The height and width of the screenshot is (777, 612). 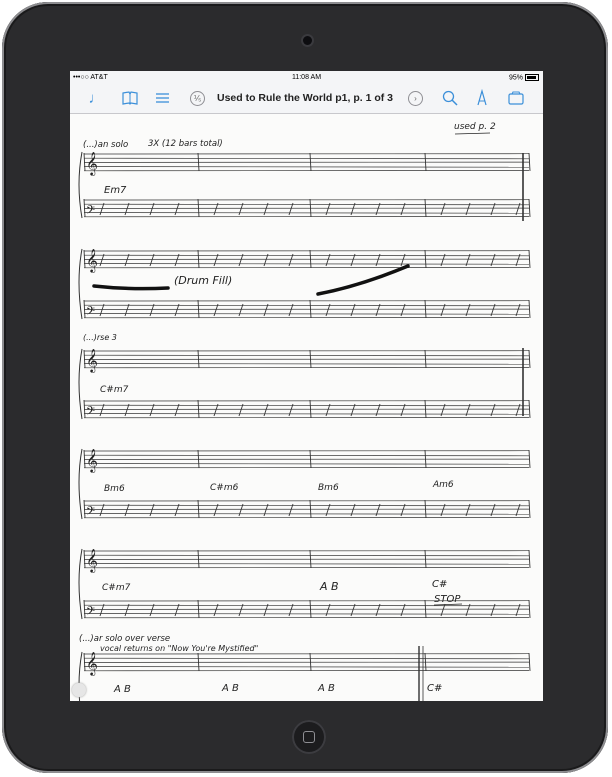 I want to click on chord-em7: Em7, so click(x=115, y=190).